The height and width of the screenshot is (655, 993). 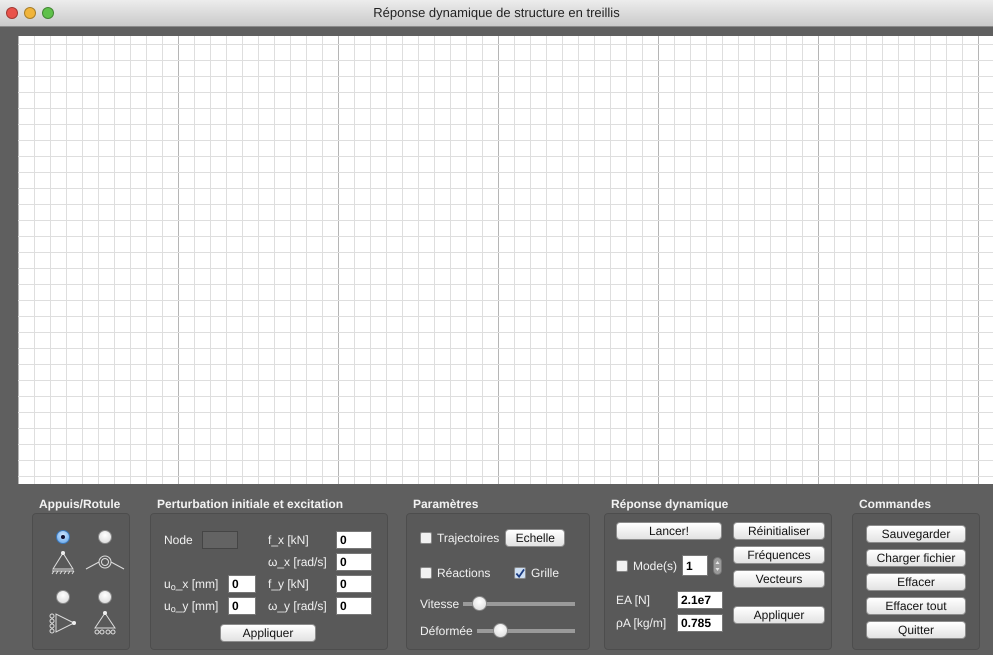 I want to click on section-title: Paramètres, so click(x=446, y=503).